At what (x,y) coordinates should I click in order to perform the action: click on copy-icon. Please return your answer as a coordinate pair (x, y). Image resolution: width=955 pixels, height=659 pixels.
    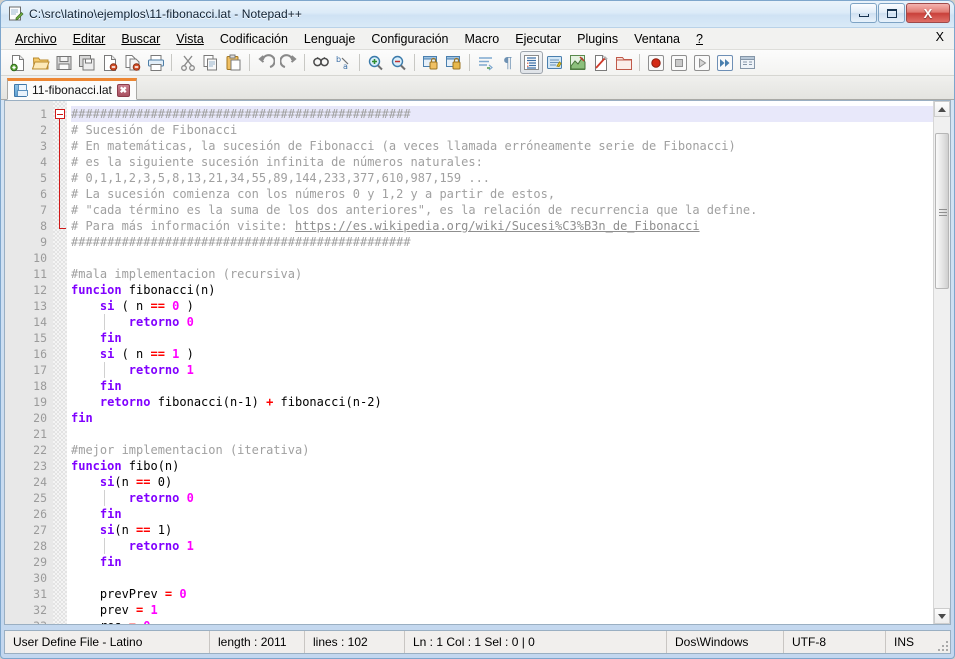
    Looking at the image, I should click on (210, 62).